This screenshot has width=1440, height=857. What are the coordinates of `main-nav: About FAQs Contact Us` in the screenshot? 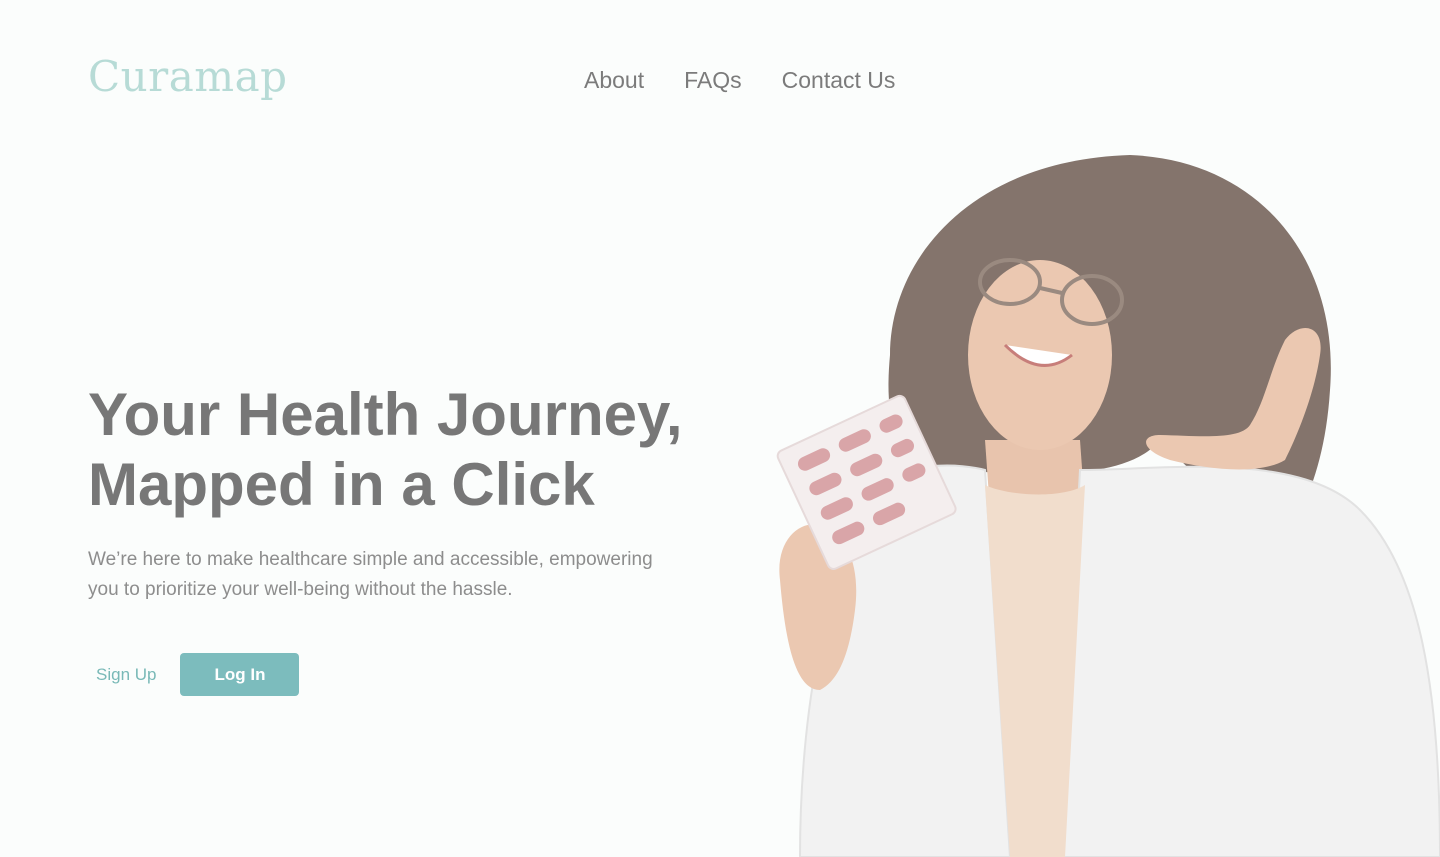 It's located at (739, 80).